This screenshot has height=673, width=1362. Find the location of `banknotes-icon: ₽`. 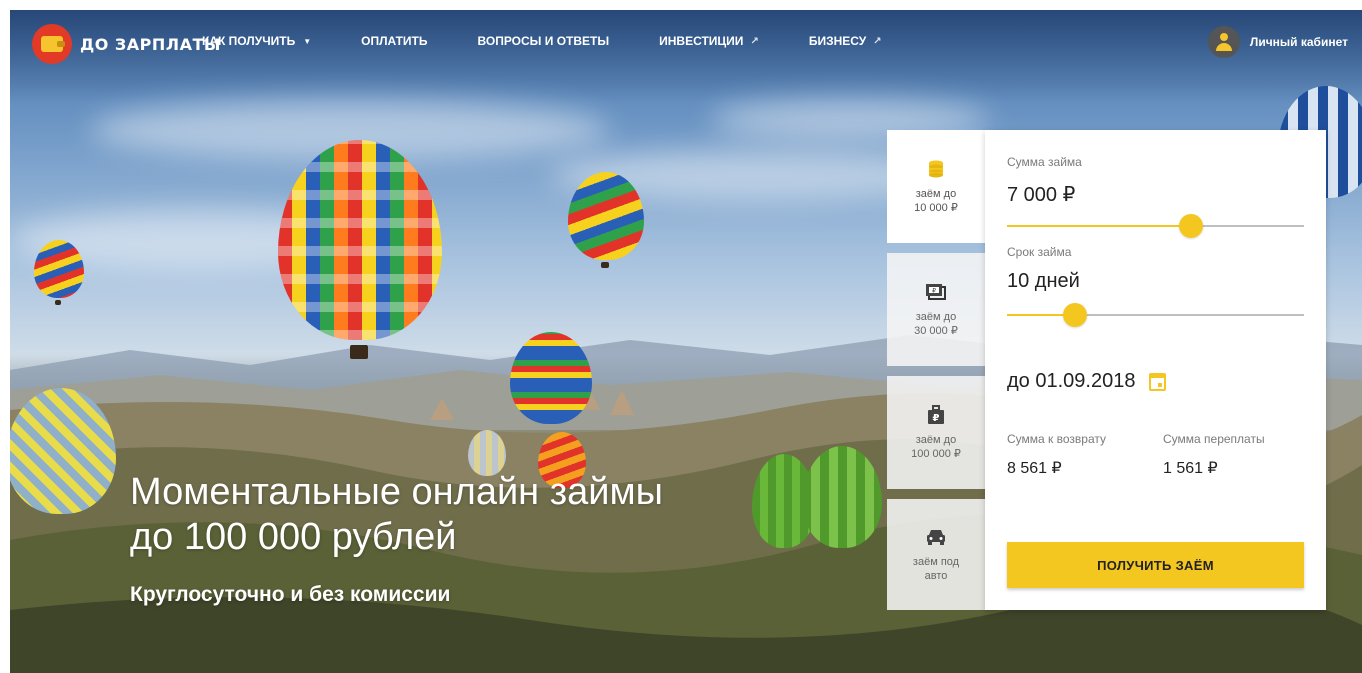

banknotes-icon: ₽ is located at coordinates (936, 292).